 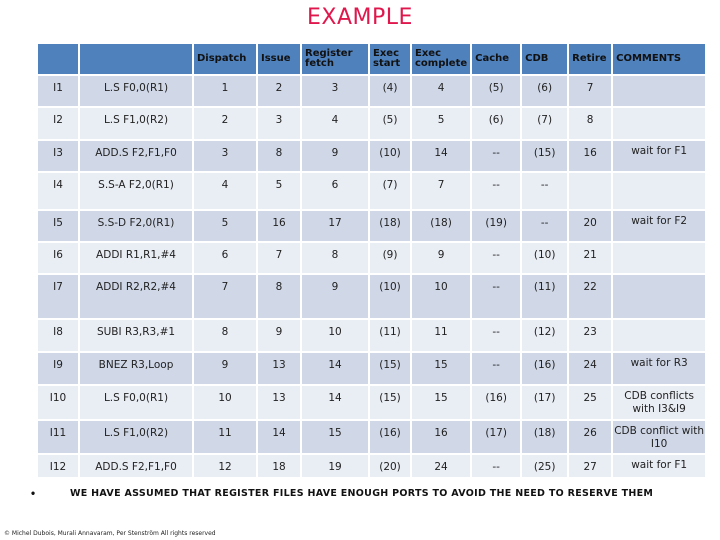 I want to click on cell-instruction: S.S-A F2,0(R1), so click(x=136, y=191).